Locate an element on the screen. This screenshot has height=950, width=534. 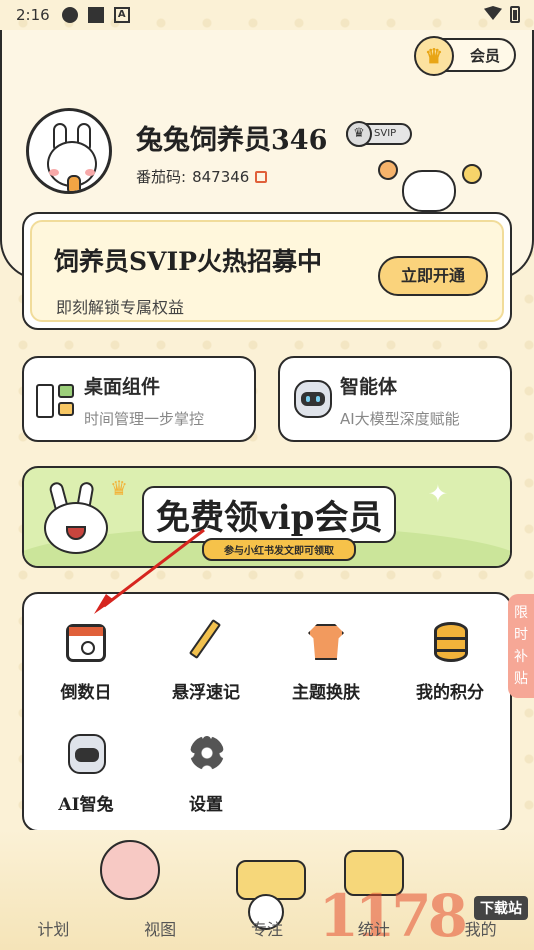
bunny-mascot is located at coordinates (77, 521).